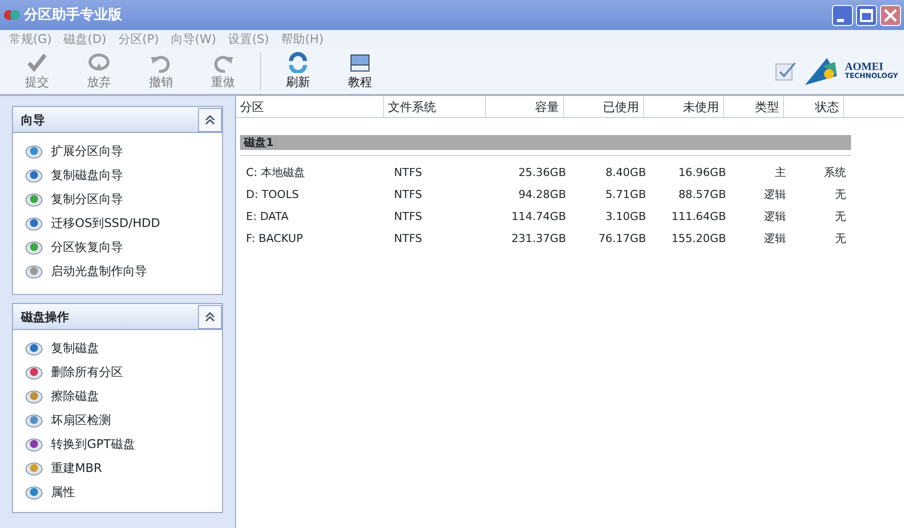 This screenshot has width=904, height=528. What do you see at coordinates (32, 120) in the screenshot?
I see `panel-title: 向导` at bounding box center [32, 120].